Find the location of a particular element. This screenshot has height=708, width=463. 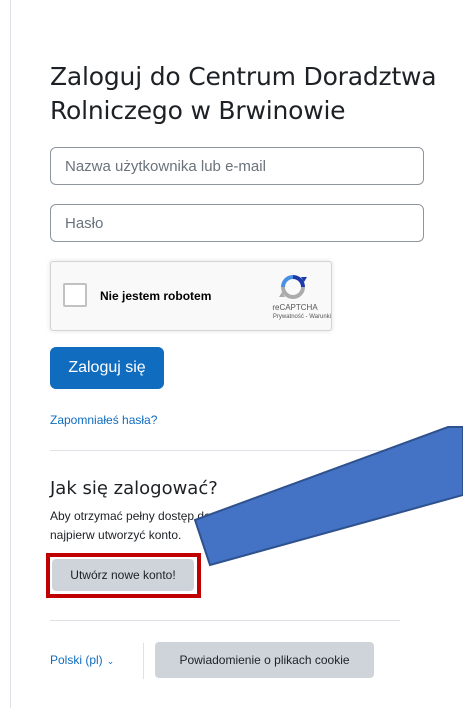

forgot-password-link: Zapomniałeś hasła? is located at coordinates (103, 420).